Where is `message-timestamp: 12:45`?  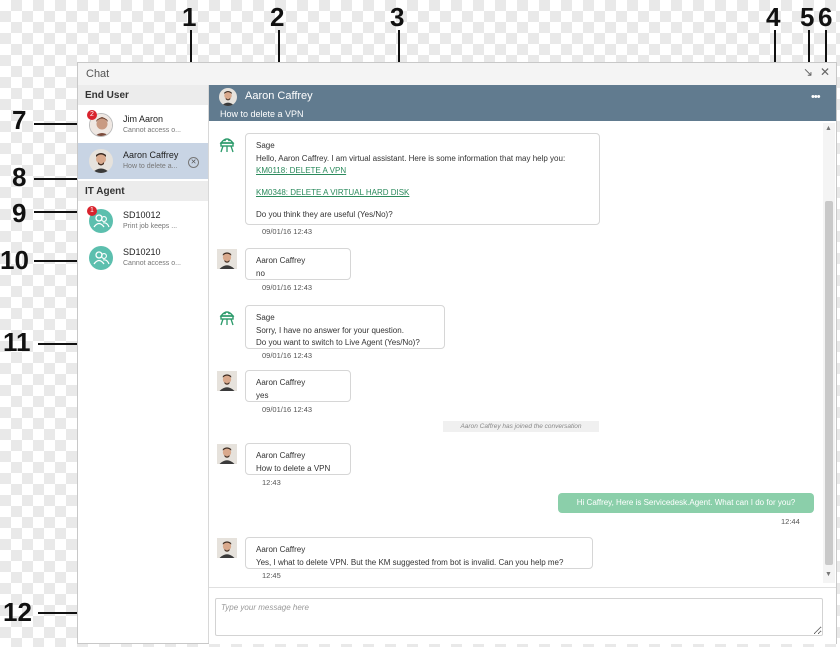 message-timestamp: 12:45 is located at coordinates (271, 575).